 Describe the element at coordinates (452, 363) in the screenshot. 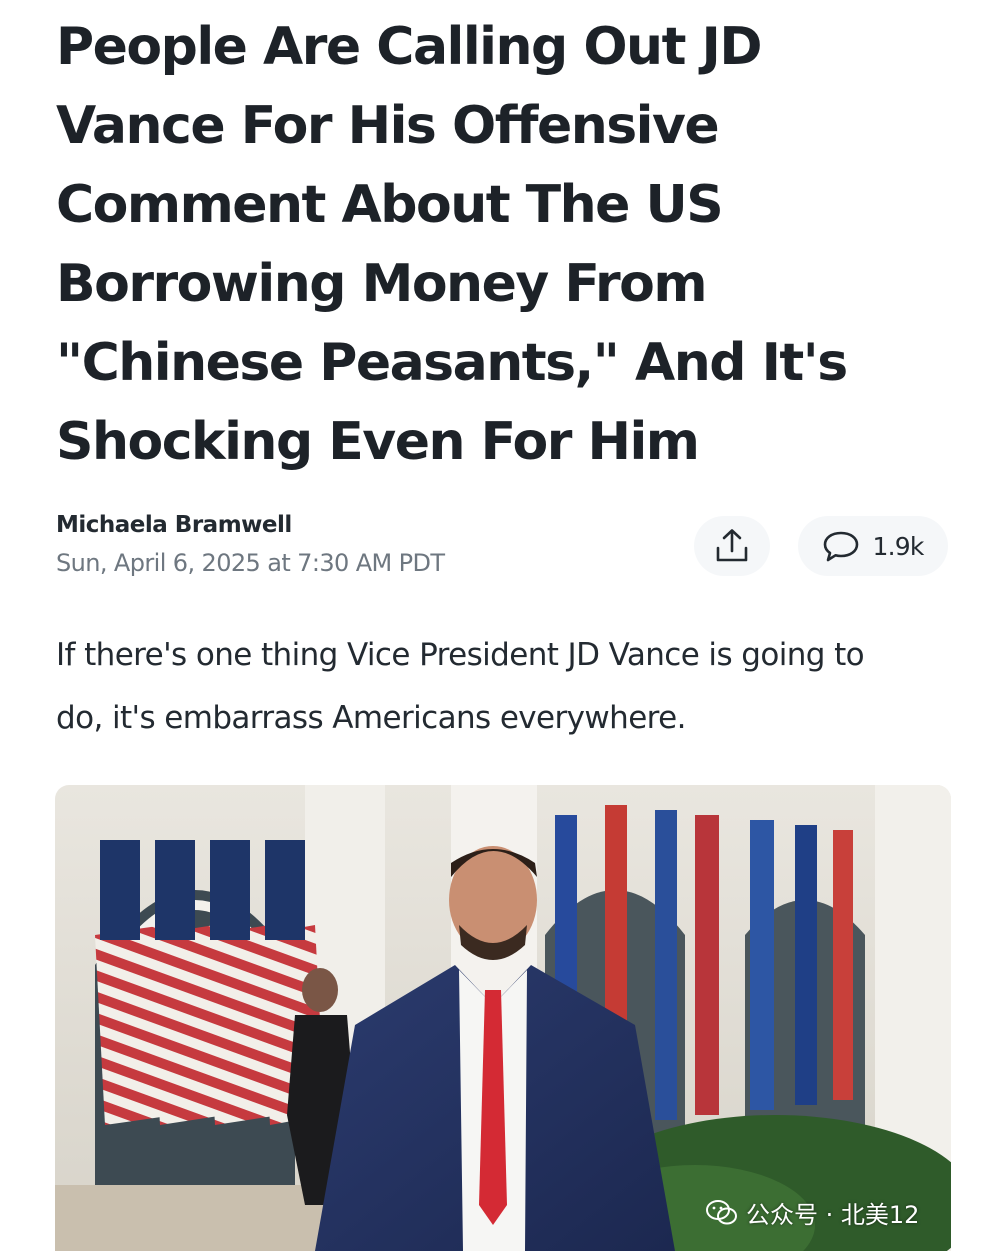

I see `headline-line: "Chinese Peasants," And It's` at that location.